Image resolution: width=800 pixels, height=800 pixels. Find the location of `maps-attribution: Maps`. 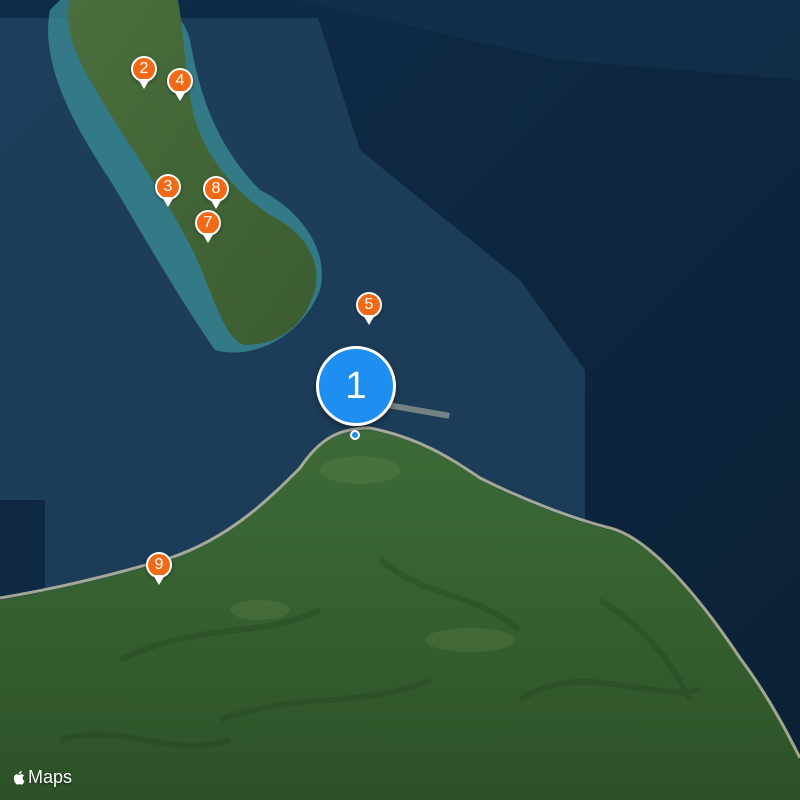

maps-attribution: Maps is located at coordinates (42, 777).